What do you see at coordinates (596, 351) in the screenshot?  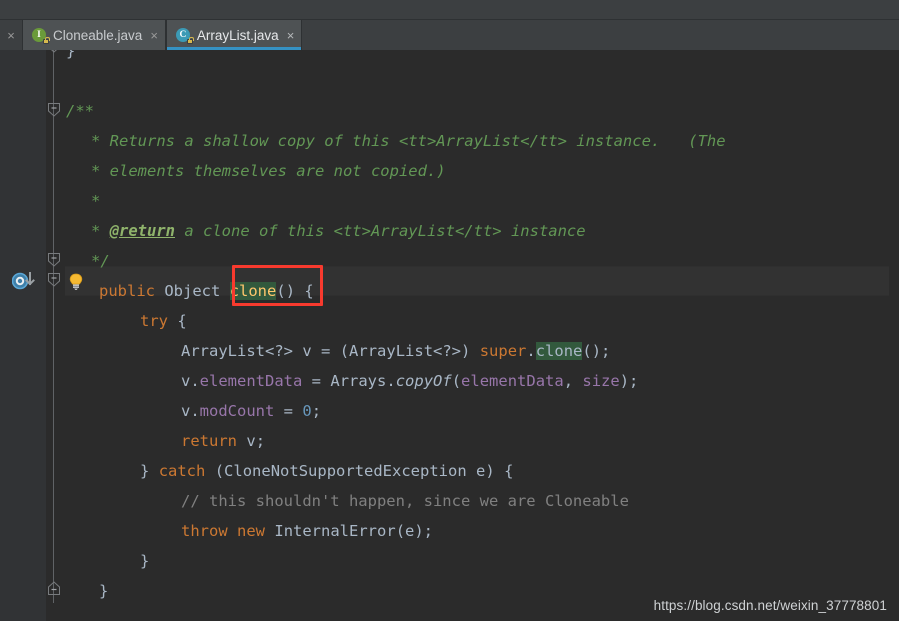 I see `code-token-call-parens: ();` at bounding box center [596, 351].